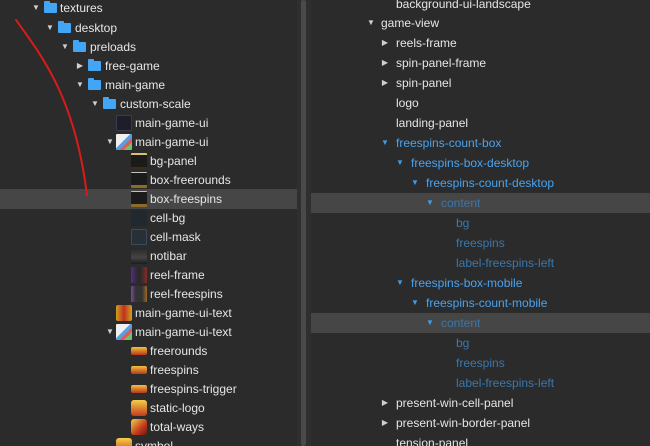 This screenshot has height=446, width=650. I want to click on node-row-content-desktop: ▼ content, so click(480, 203).